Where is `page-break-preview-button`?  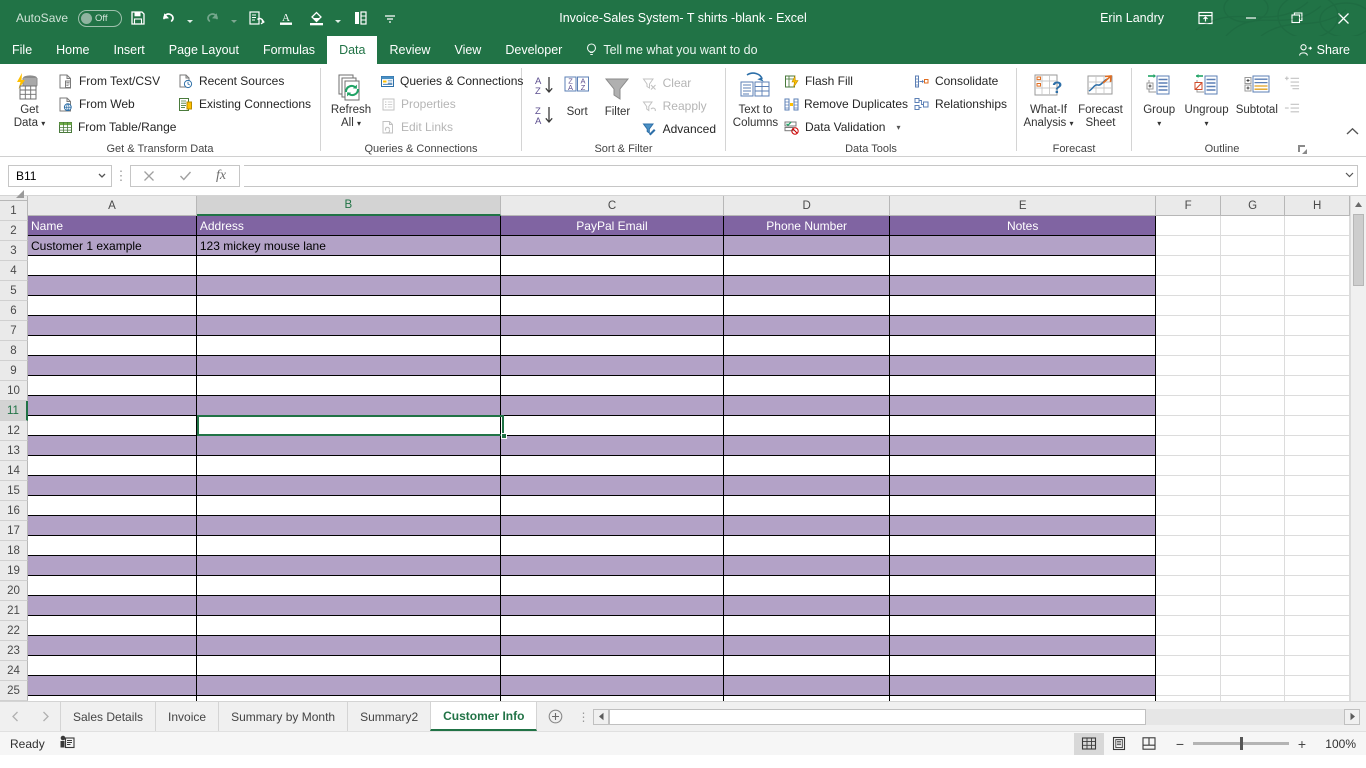
page-break-preview-button is located at coordinates (1149, 744).